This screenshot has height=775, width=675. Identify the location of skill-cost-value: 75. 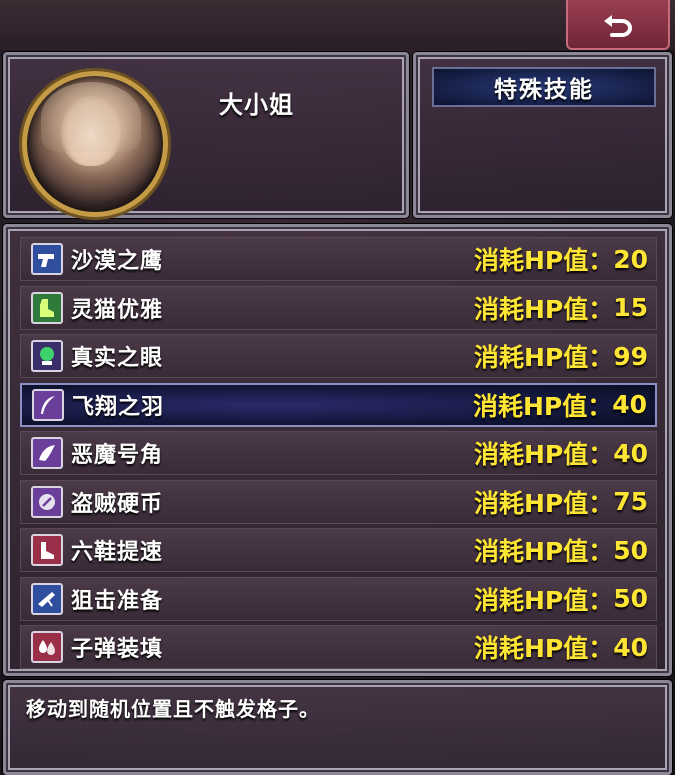
(630, 501).